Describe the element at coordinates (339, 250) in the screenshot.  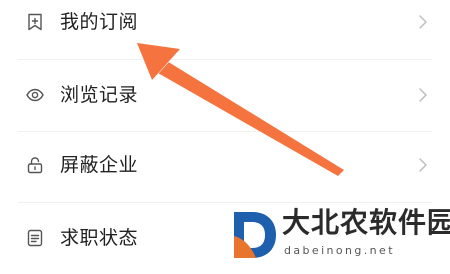
I see `watermark-domain: dabeinong.net` at that location.